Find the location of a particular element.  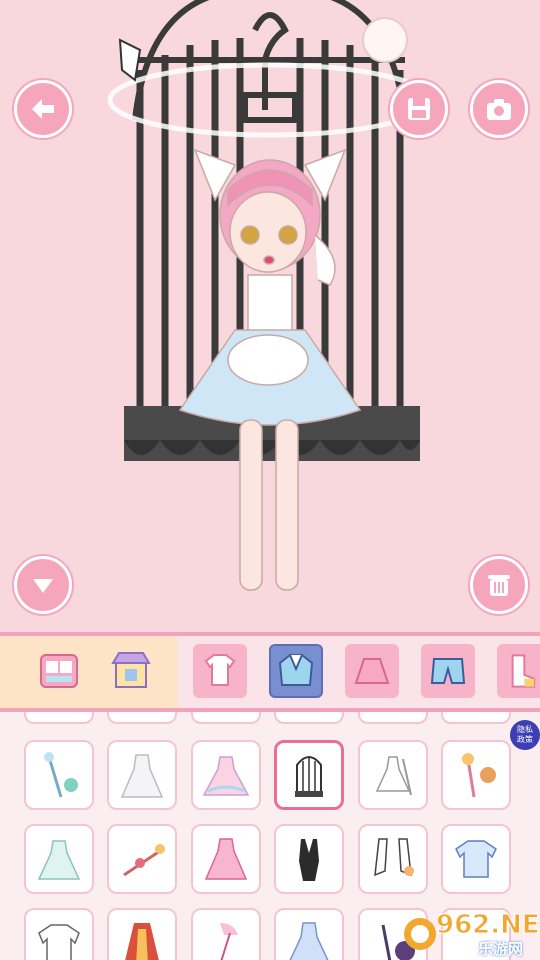

shorts-icon is located at coordinates (448, 671).